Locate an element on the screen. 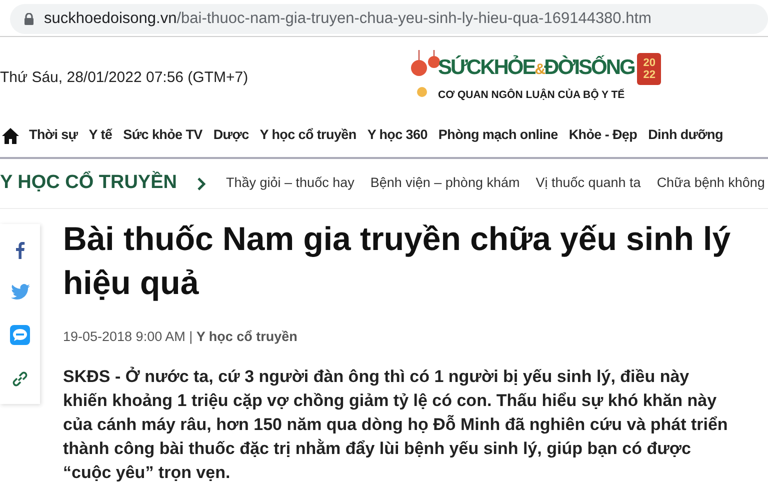  subnav-link: Vị thuốc quanh ta is located at coordinates (588, 183).